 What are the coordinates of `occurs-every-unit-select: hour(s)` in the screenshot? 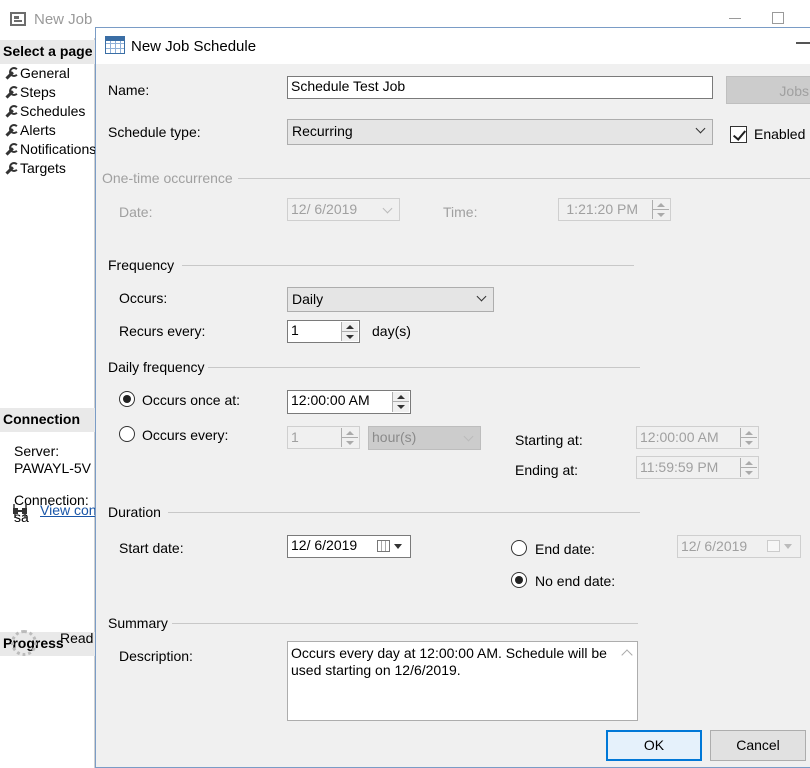 It's located at (424, 438).